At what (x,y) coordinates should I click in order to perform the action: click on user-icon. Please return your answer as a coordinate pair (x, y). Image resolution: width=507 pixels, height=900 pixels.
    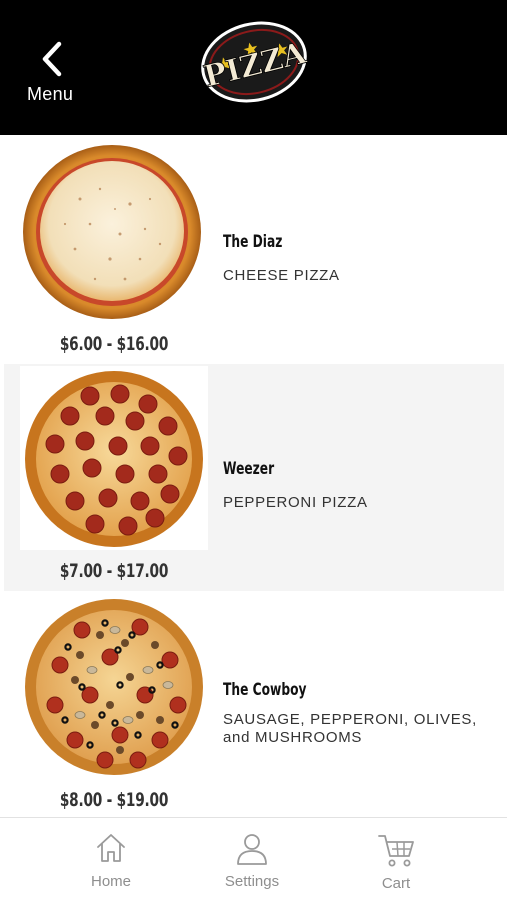
    Looking at the image, I should click on (252, 849).